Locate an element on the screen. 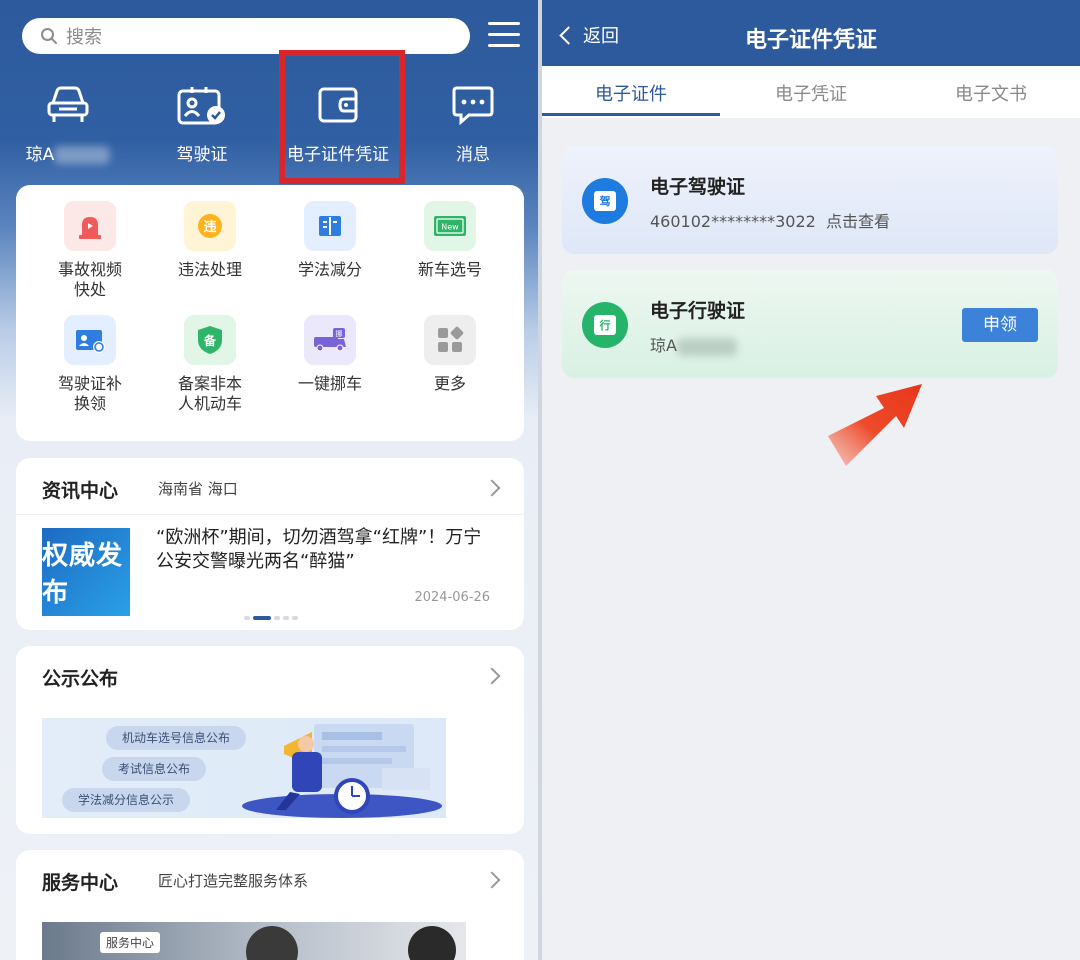  news-title: 资讯中心 is located at coordinates (80, 491).